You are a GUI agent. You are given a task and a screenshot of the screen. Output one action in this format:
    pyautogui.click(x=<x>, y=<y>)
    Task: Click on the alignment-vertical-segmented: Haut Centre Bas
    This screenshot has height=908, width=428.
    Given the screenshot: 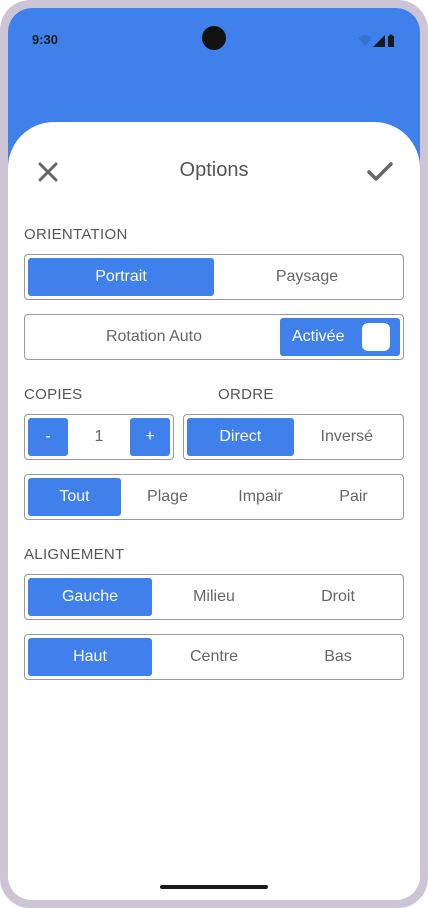 What is the action you would take?
    pyautogui.click(x=214, y=657)
    